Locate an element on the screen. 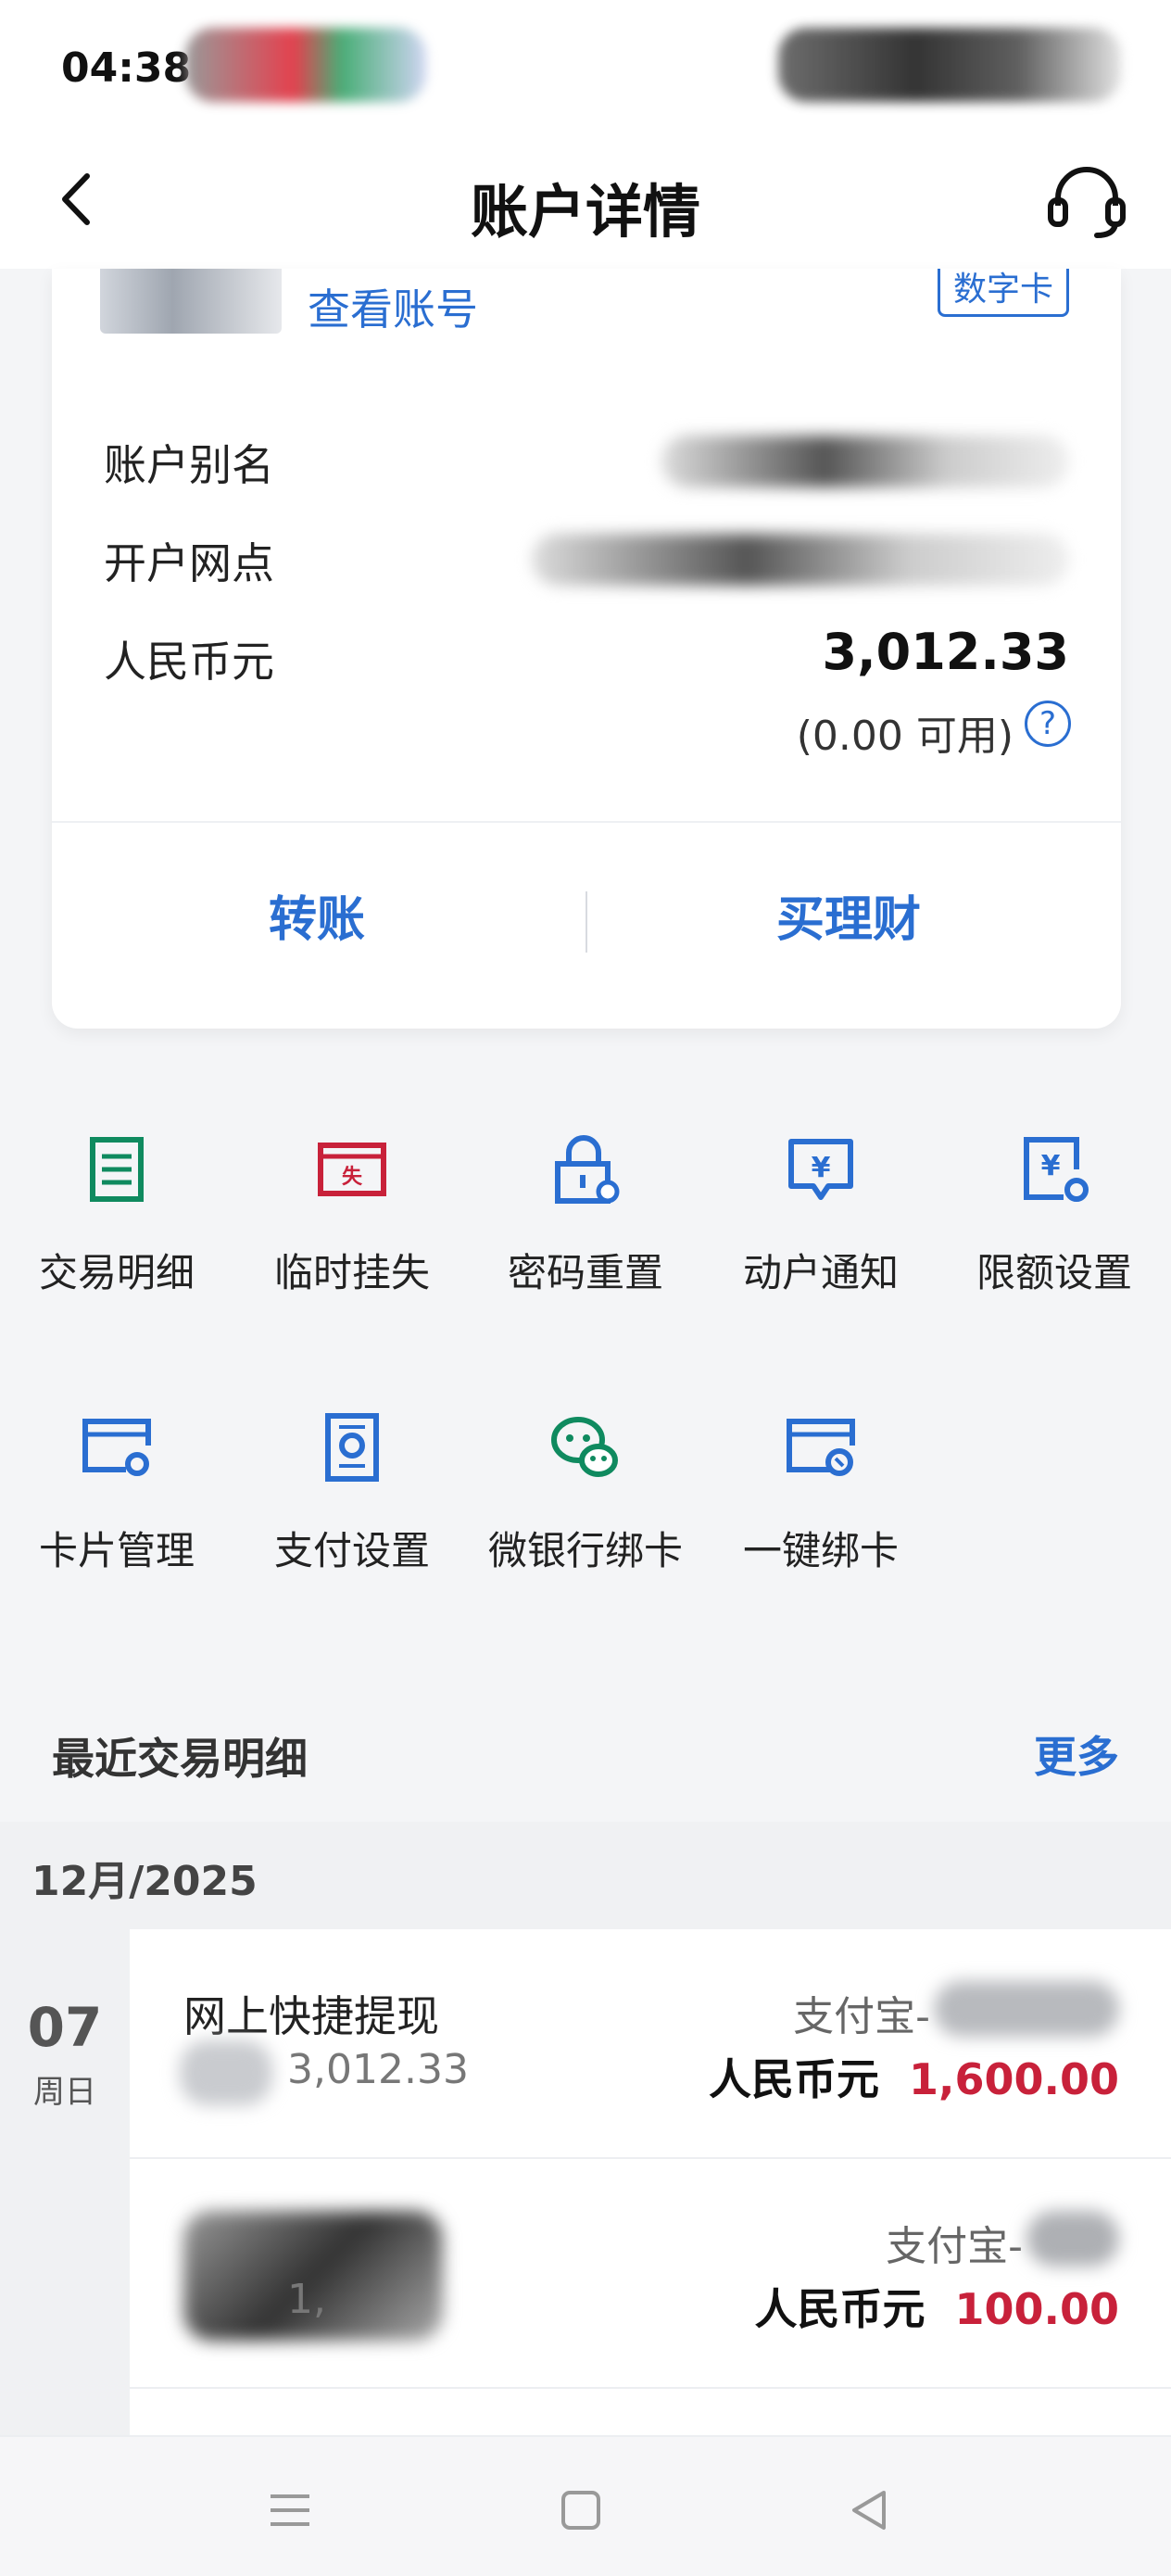 This screenshot has width=1171, height=2576. more-link: 更多 is located at coordinates (1077, 1754).